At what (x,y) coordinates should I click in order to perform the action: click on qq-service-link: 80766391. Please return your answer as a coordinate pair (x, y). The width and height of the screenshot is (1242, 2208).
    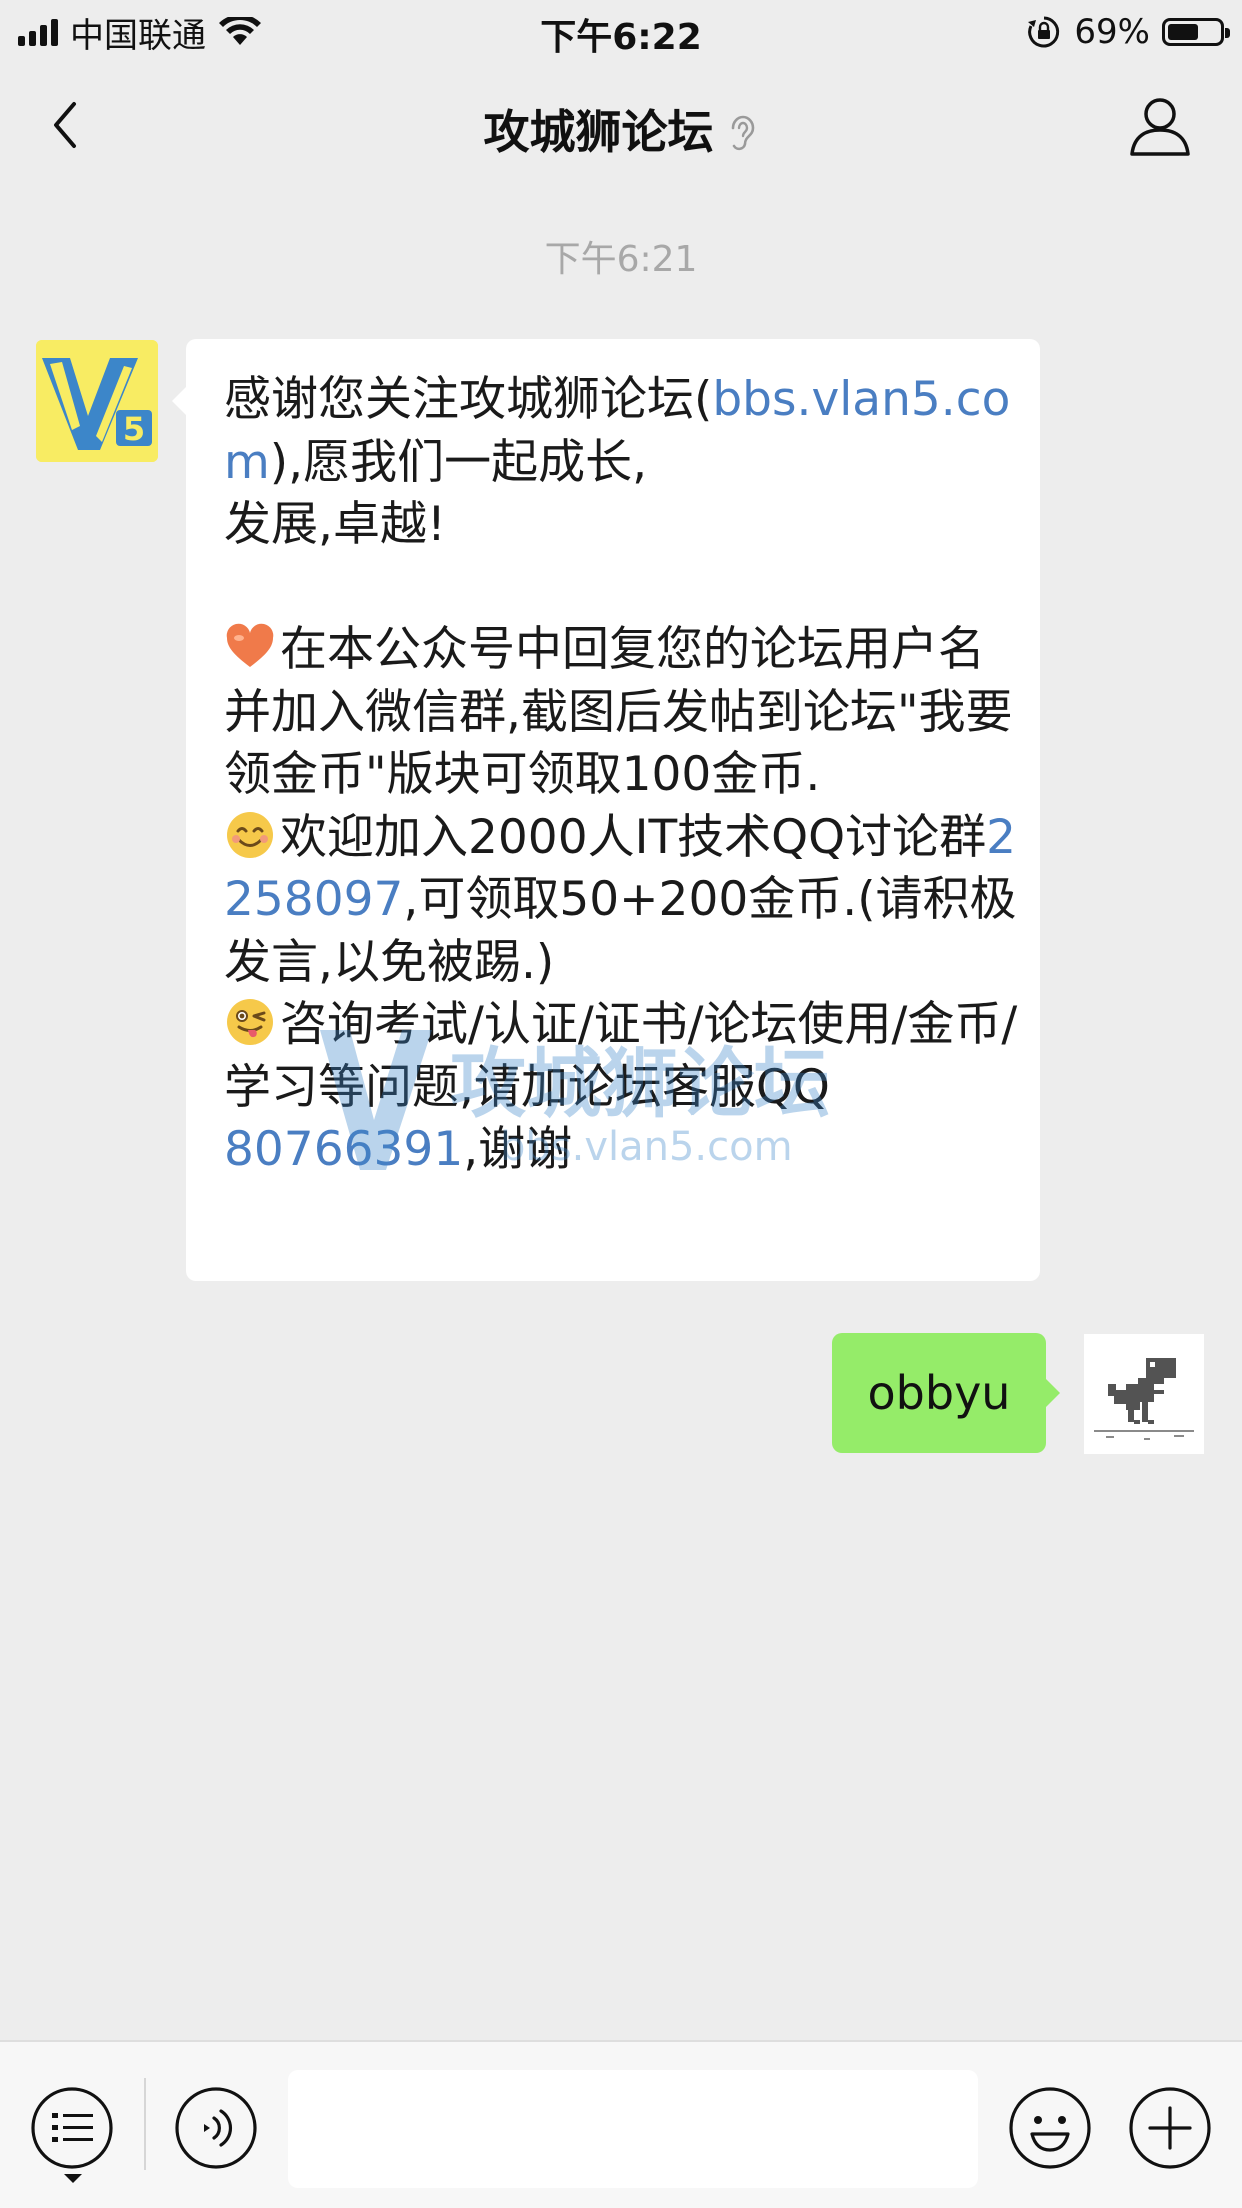
    Looking at the image, I should click on (343, 1149).